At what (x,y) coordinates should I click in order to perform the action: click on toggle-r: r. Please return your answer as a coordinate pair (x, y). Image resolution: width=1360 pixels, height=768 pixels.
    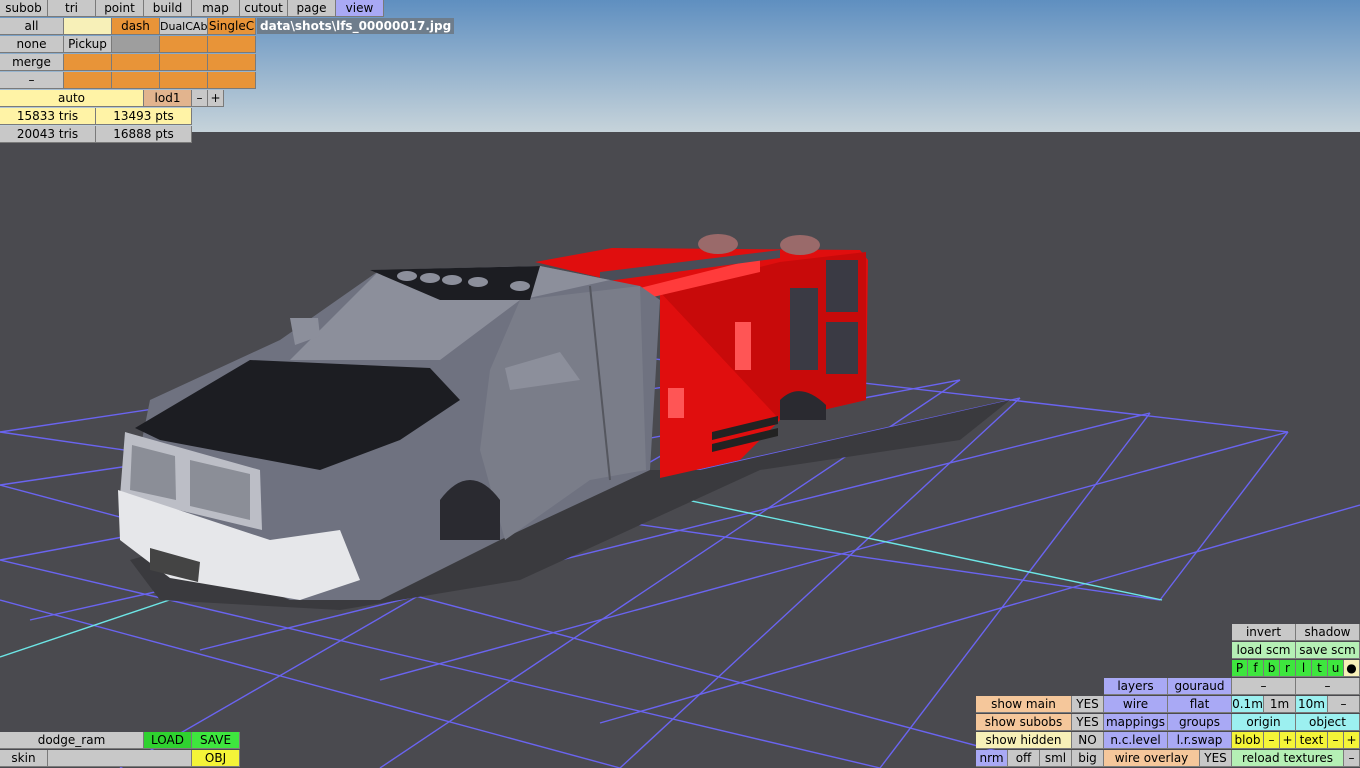
    Looking at the image, I should click on (1288, 668).